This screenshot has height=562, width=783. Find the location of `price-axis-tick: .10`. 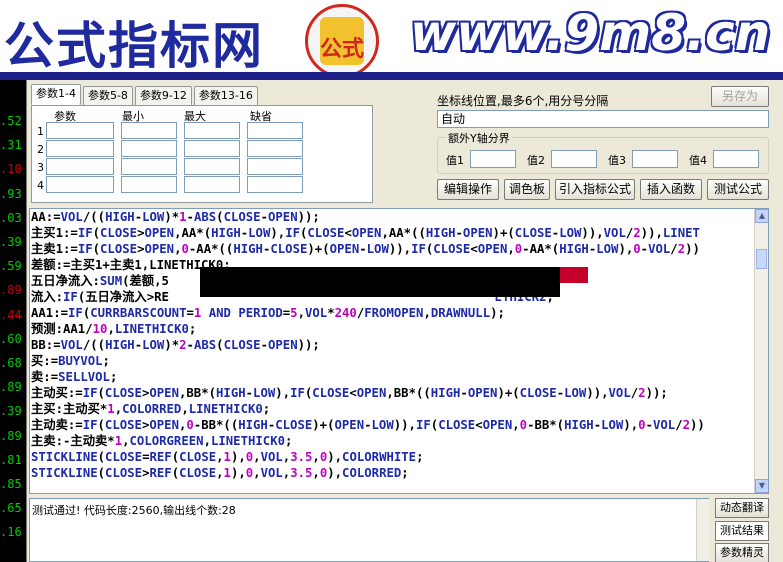

price-axis-tick: .10 is located at coordinates (11, 169).